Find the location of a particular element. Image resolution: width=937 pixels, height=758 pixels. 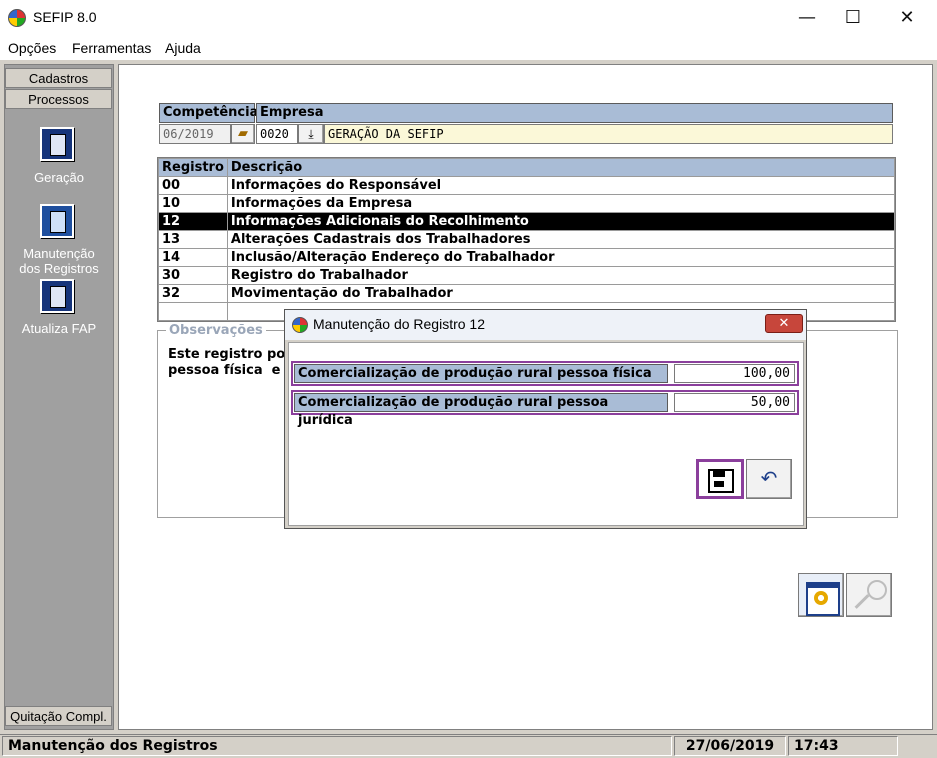

sidebar-item-manutencao: Manutenção is located at coordinates (59, 253).